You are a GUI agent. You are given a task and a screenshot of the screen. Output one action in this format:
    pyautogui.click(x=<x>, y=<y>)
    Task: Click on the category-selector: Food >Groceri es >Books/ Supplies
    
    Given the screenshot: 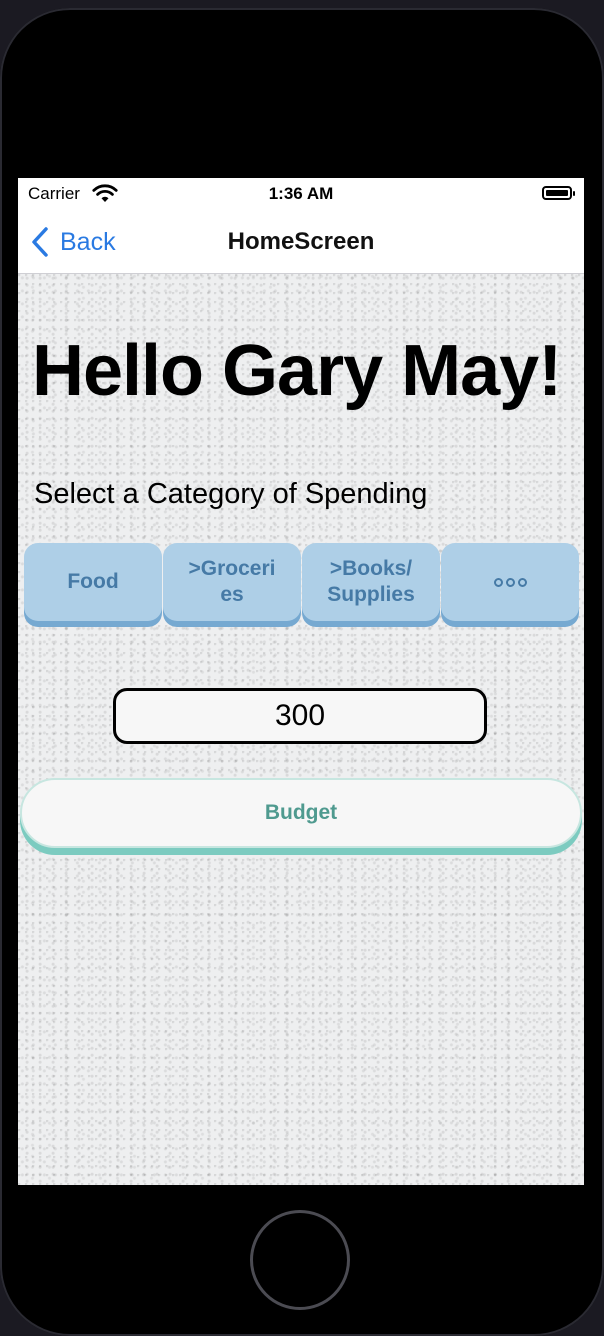 What is the action you would take?
    pyautogui.click(x=302, y=584)
    